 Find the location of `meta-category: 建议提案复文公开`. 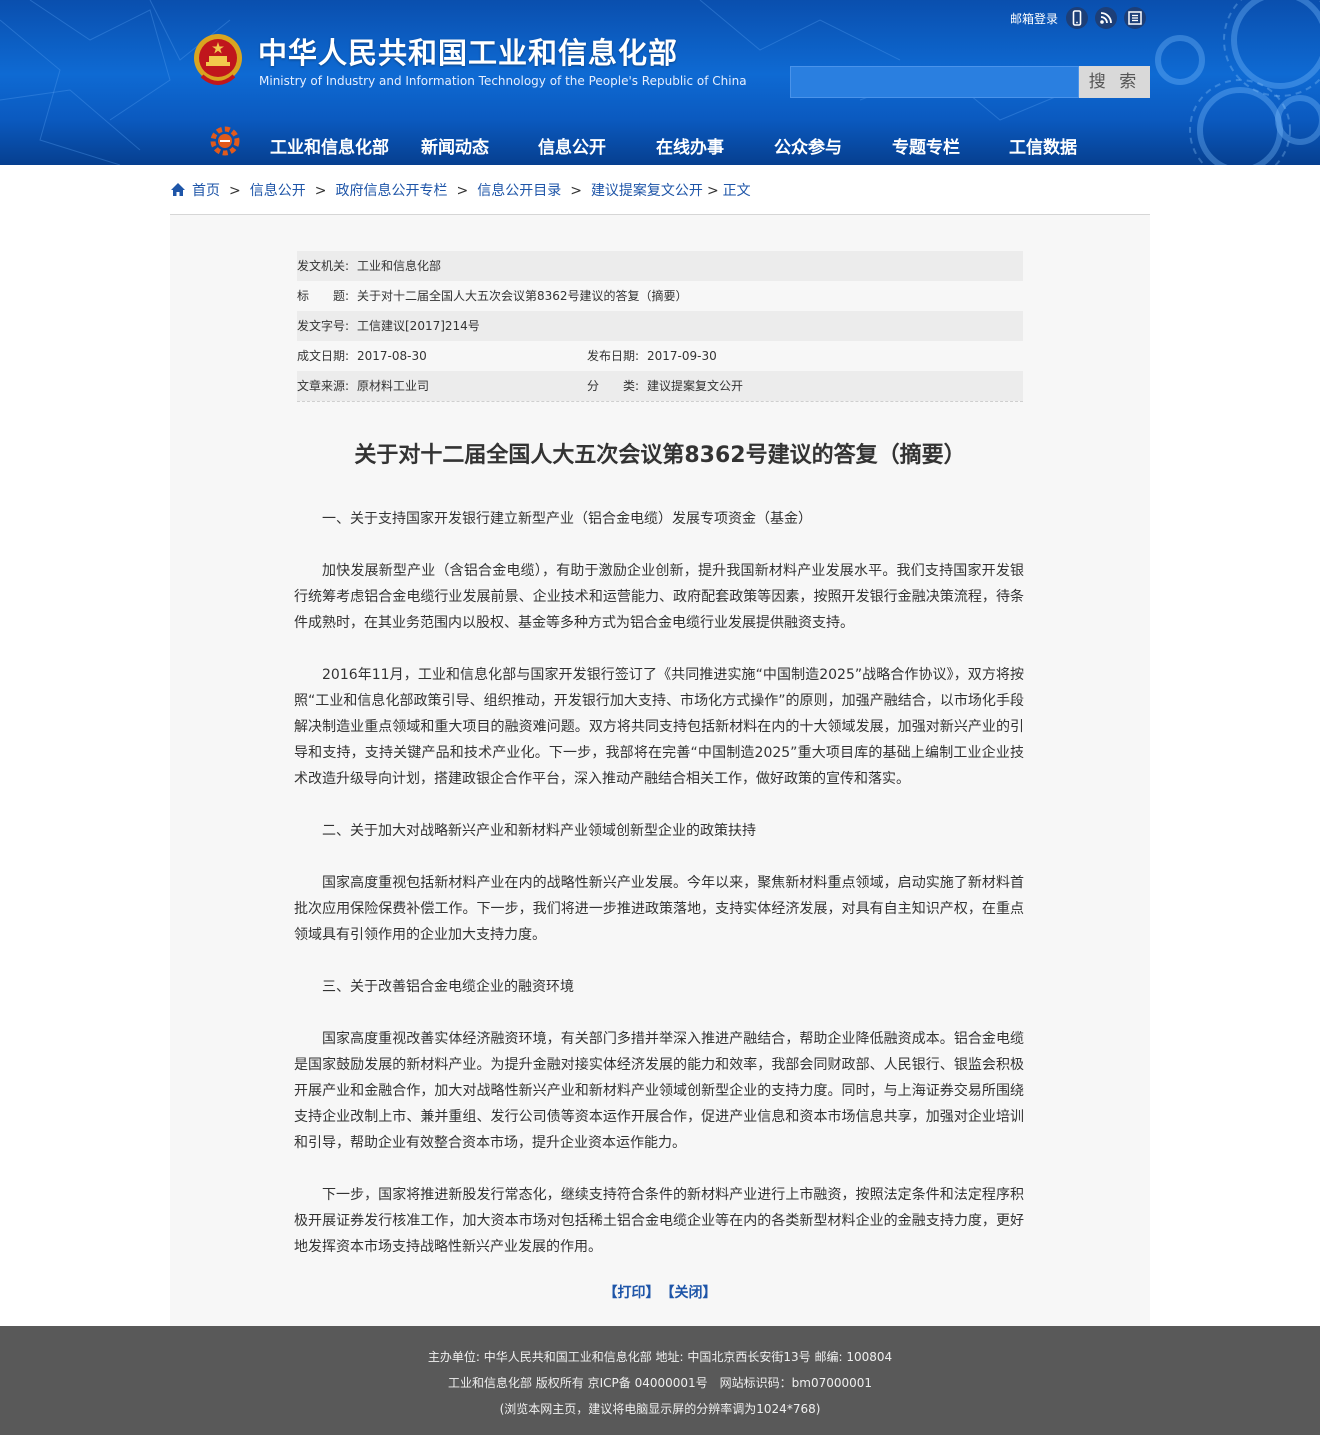

meta-category: 建议提案复文公开 is located at coordinates (695, 386).